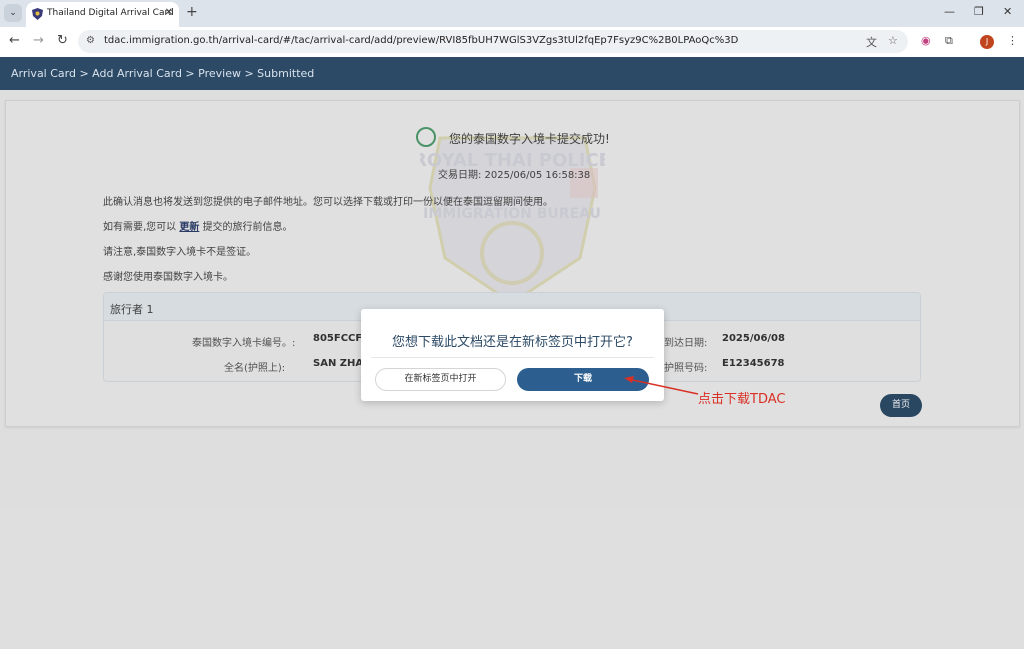 This screenshot has height=649, width=1024. Describe the element at coordinates (512, 355) in the screenshot. I see `download-dialog: 您想下载此文档还是在新标签页中打开它? 在新标签页中打开 下载` at that location.